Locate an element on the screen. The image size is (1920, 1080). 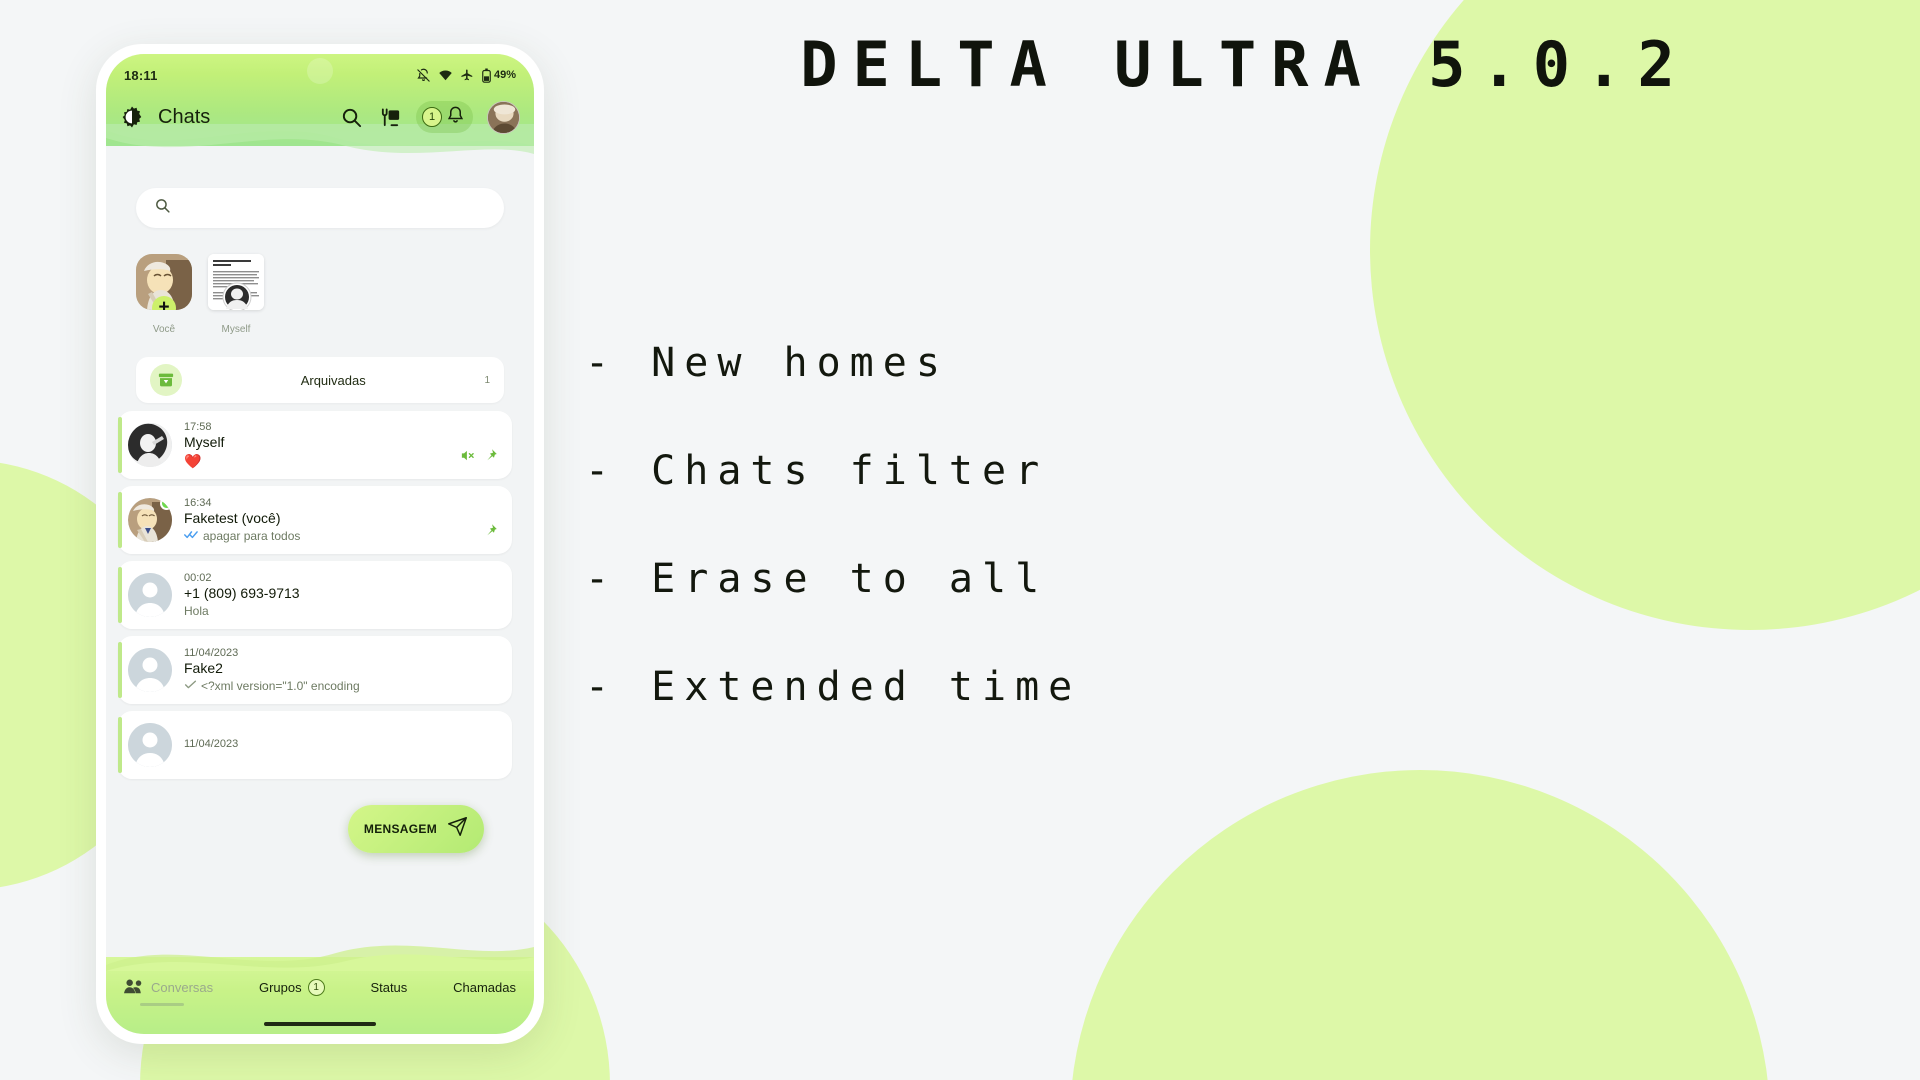
archive-icon is located at coordinates (166, 380).